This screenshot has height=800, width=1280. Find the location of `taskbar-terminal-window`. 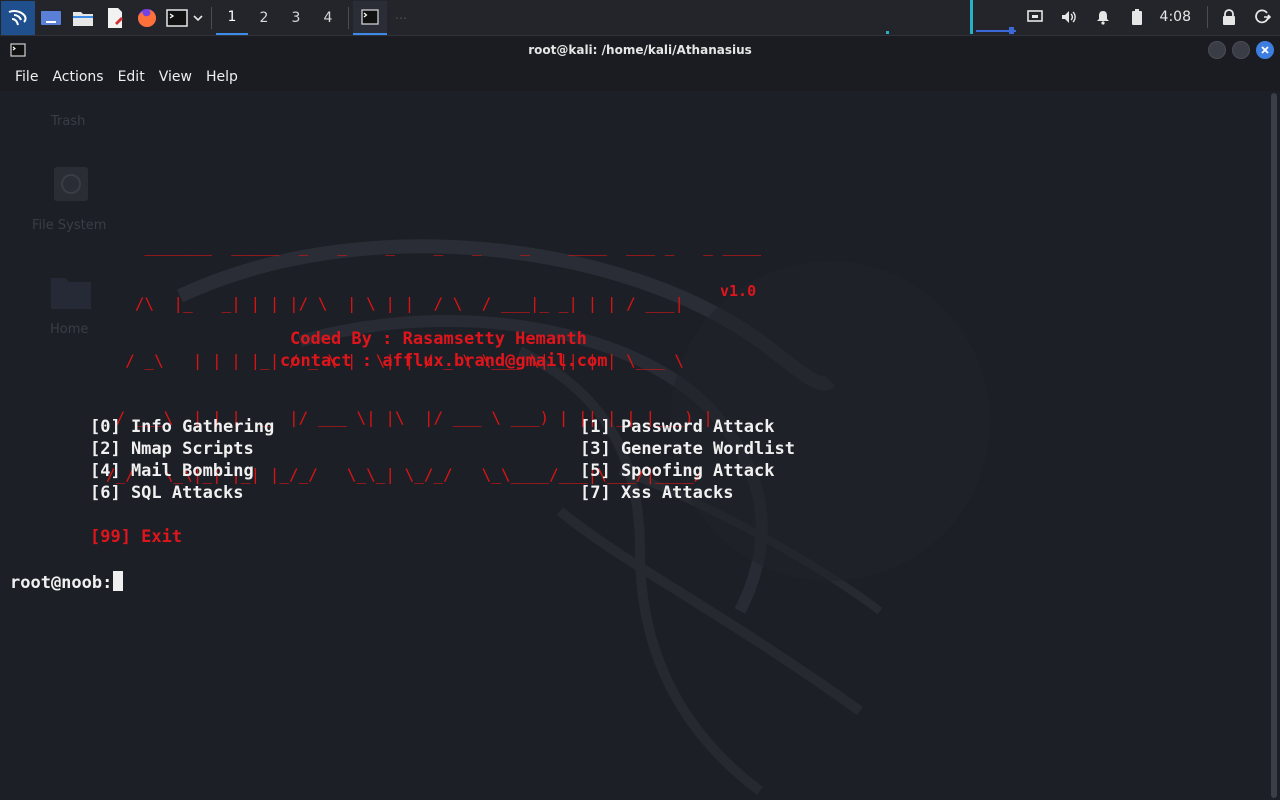

taskbar-terminal-window is located at coordinates (370, 17).